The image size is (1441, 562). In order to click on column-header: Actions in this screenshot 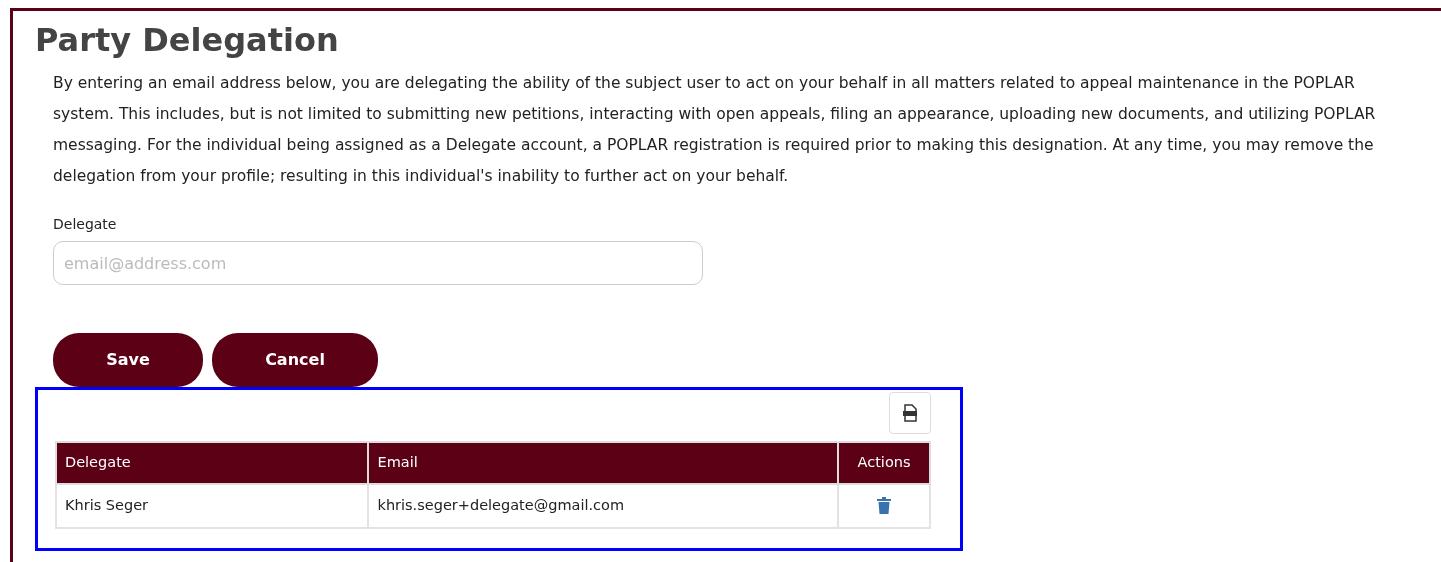, I will do `click(884, 463)`.